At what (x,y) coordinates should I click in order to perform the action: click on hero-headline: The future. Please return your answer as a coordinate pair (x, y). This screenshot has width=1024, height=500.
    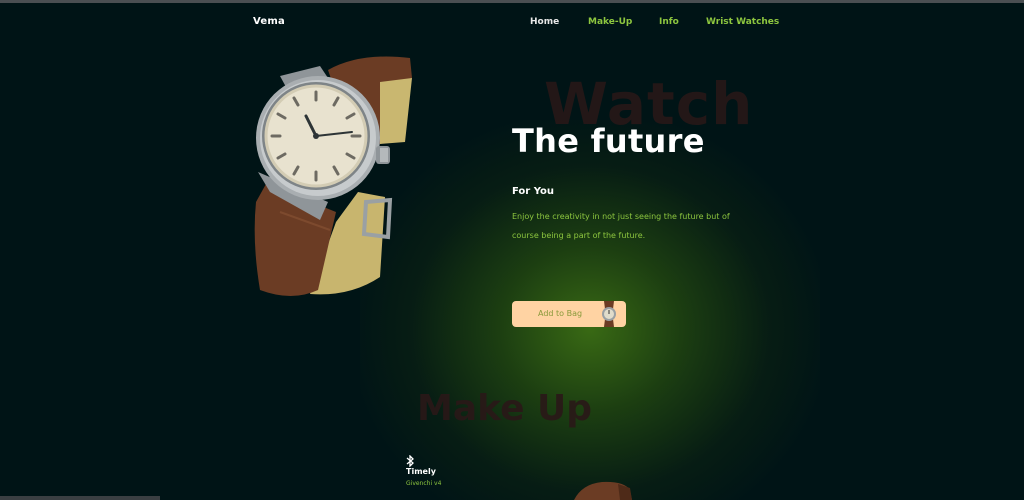
    Looking at the image, I should click on (608, 141).